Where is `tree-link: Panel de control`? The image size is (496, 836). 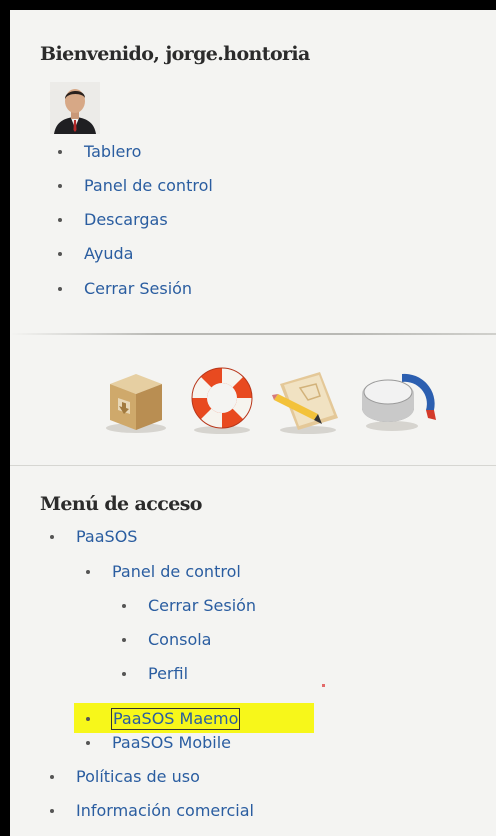 tree-link: Panel de control is located at coordinates (176, 572).